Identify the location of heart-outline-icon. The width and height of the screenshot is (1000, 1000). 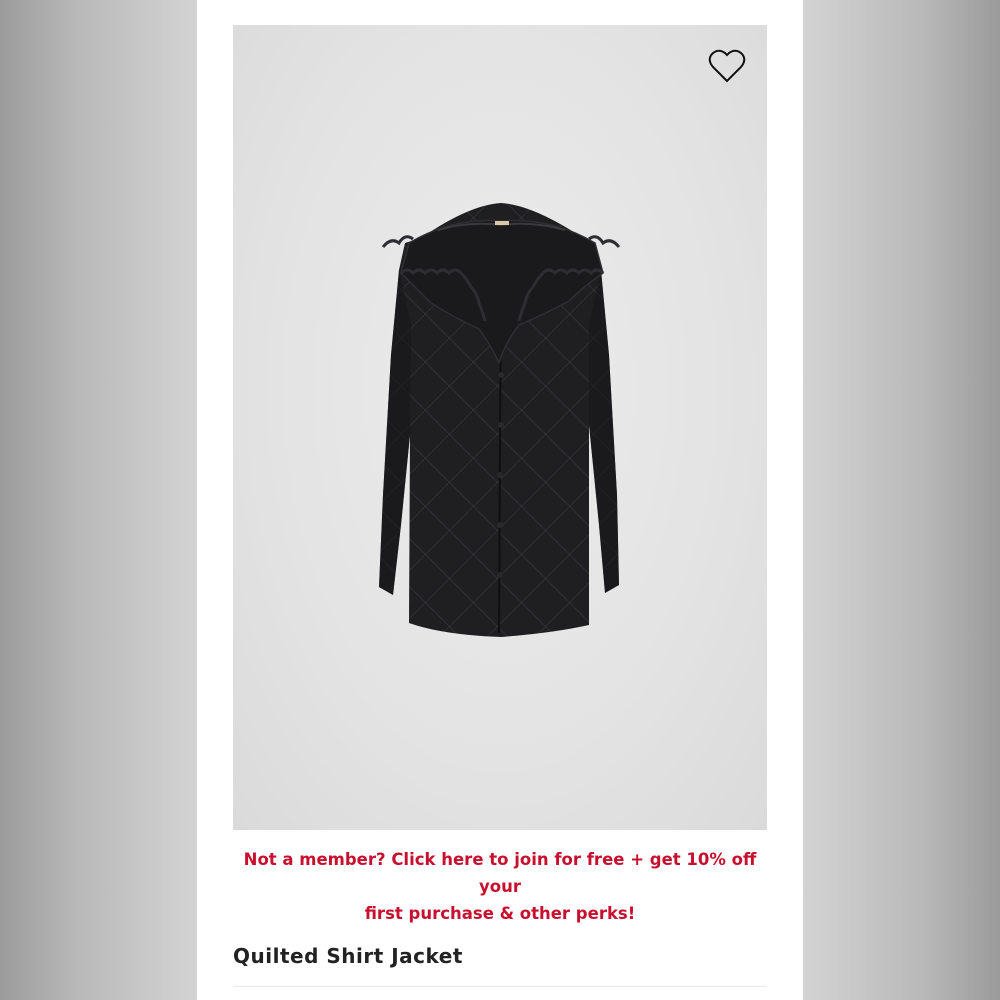
(727, 66).